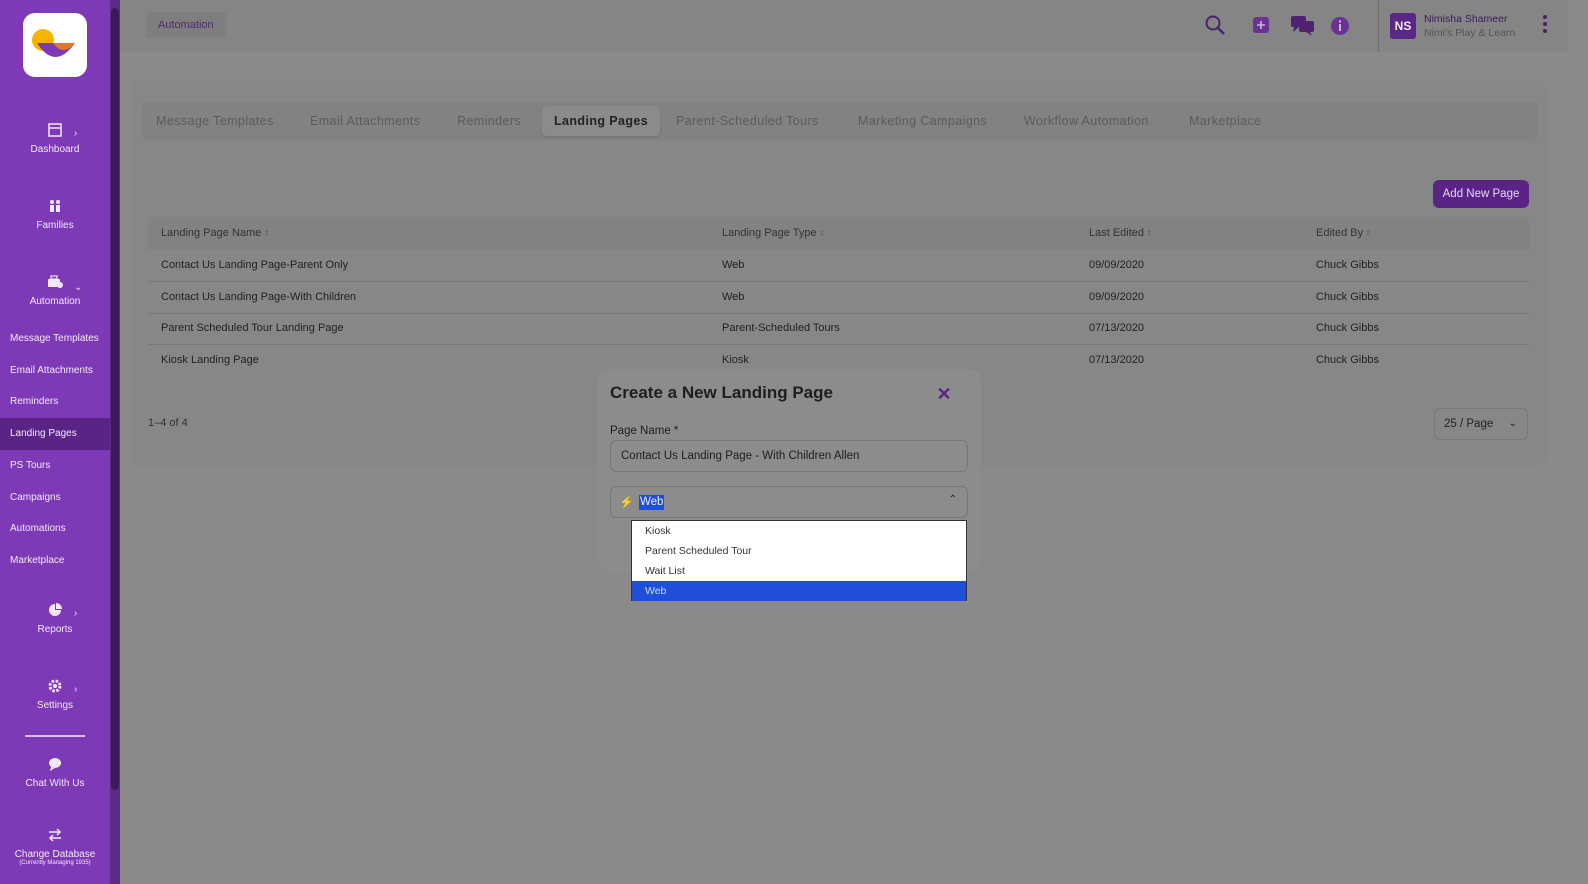 This screenshot has height=884, width=1588. What do you see at coordinates (55, 686) in the screenshot?
I see `gear-icon` at bounding box center [55, 686].